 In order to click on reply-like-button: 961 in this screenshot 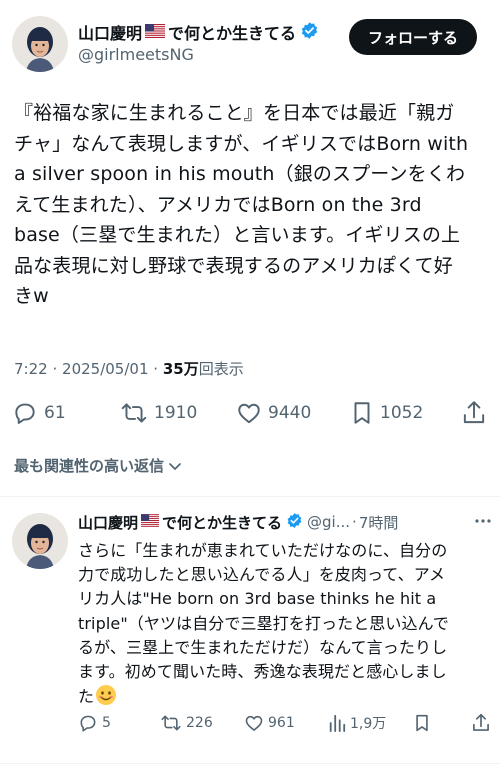, I will do `click(269, 723)`.